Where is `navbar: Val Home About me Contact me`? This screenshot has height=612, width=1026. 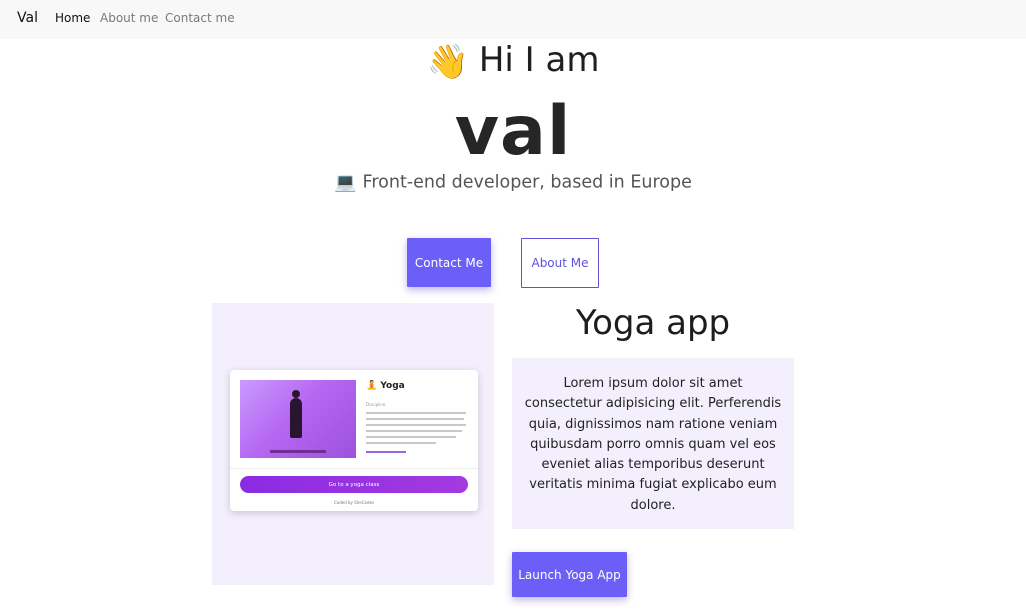 navbar: Val Home About me Contact me is located at coordinates (513, 19).